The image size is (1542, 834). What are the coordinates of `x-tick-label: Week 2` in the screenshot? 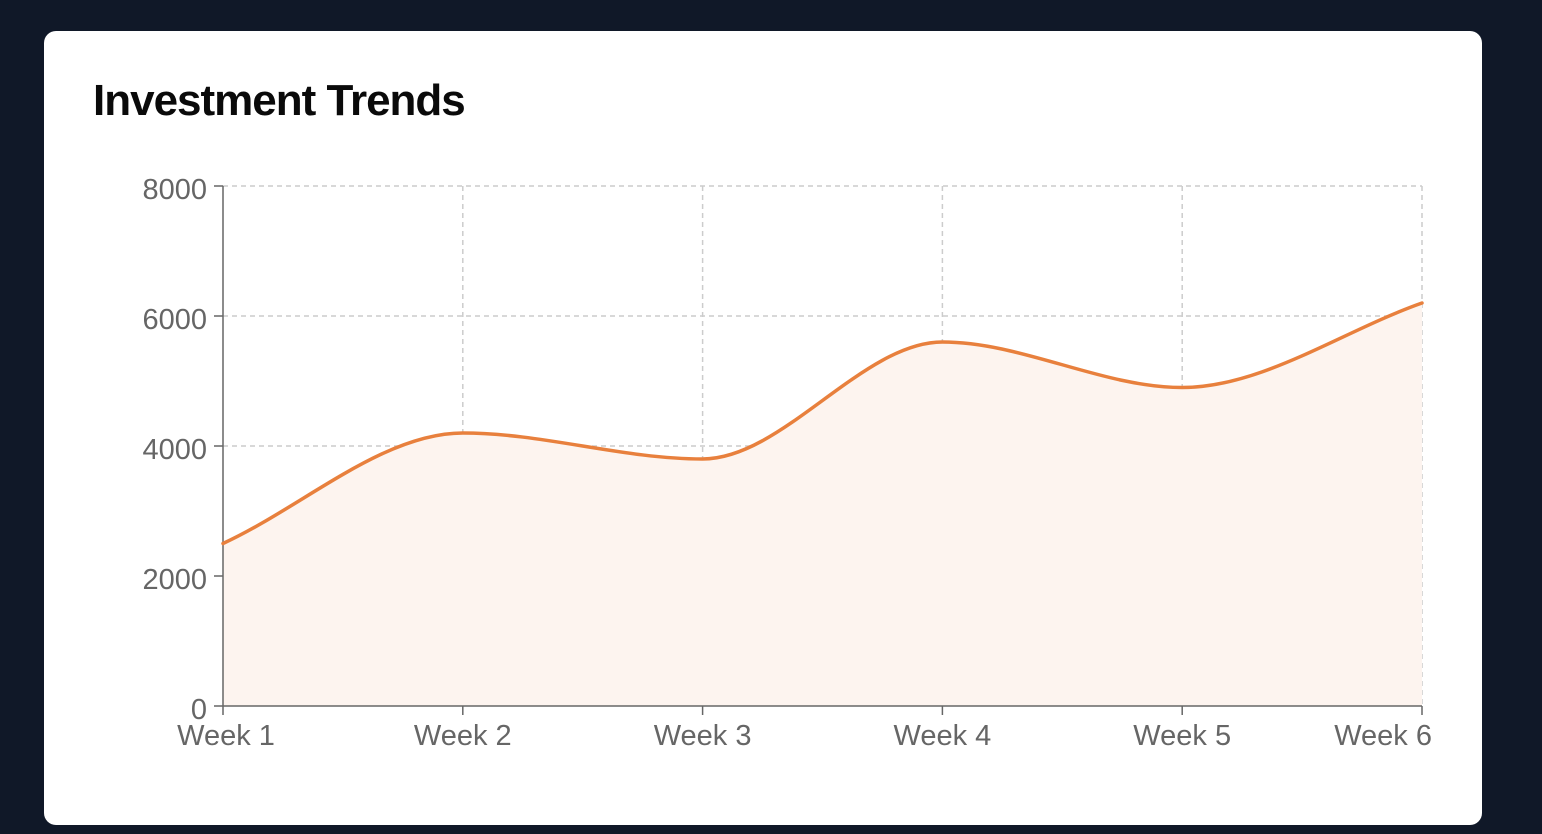 It's located at (463, 736).